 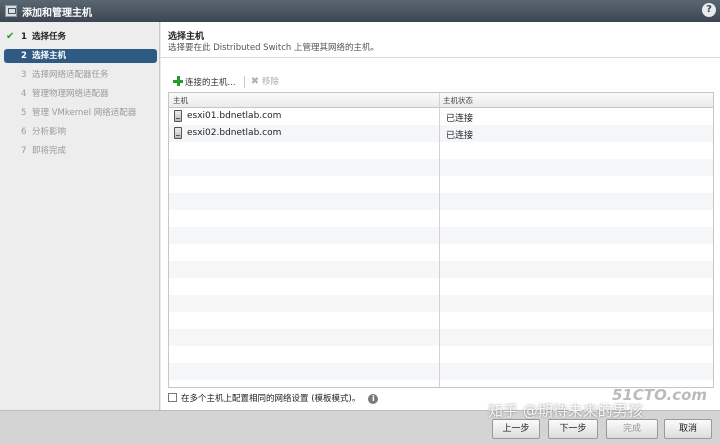 I want to click on toolbar-separator, so click(x=244, y=82).